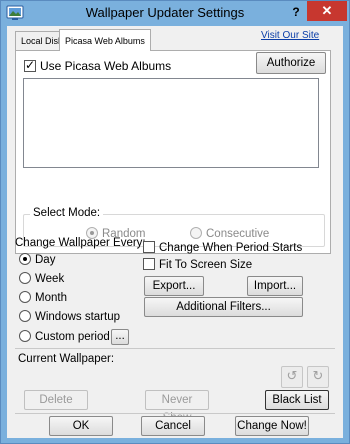 The height and width of the screenshot is (444, 350). What do you see at coordinates (173, 426) in the screenshot?
I see `cancel-button: Cancel` at bounding box center [173, 426].